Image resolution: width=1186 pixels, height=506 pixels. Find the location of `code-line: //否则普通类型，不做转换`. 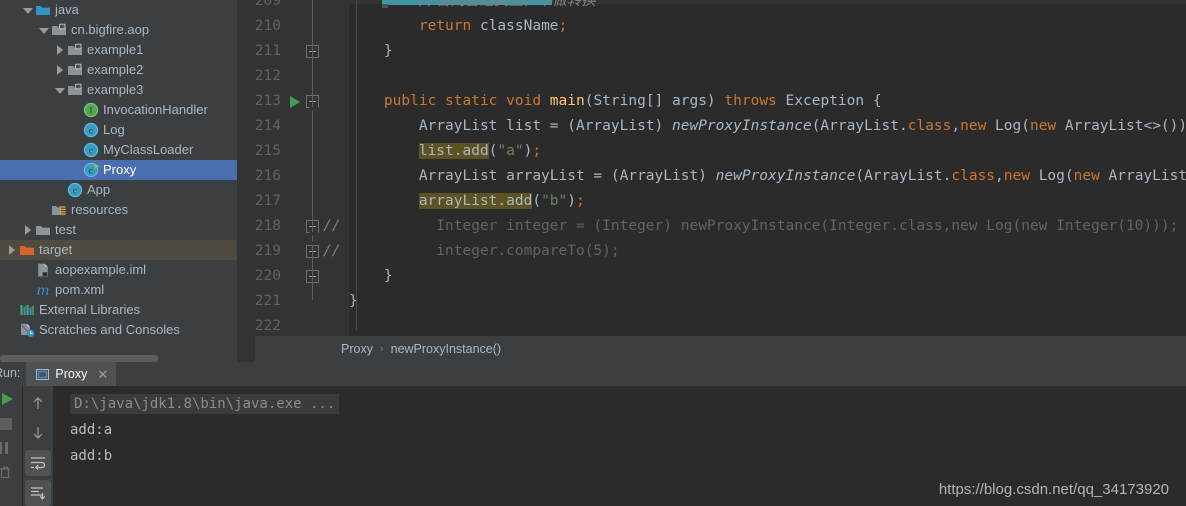

code-line: //否则普通类型，不做转换 is located at coordinates (767, 7).